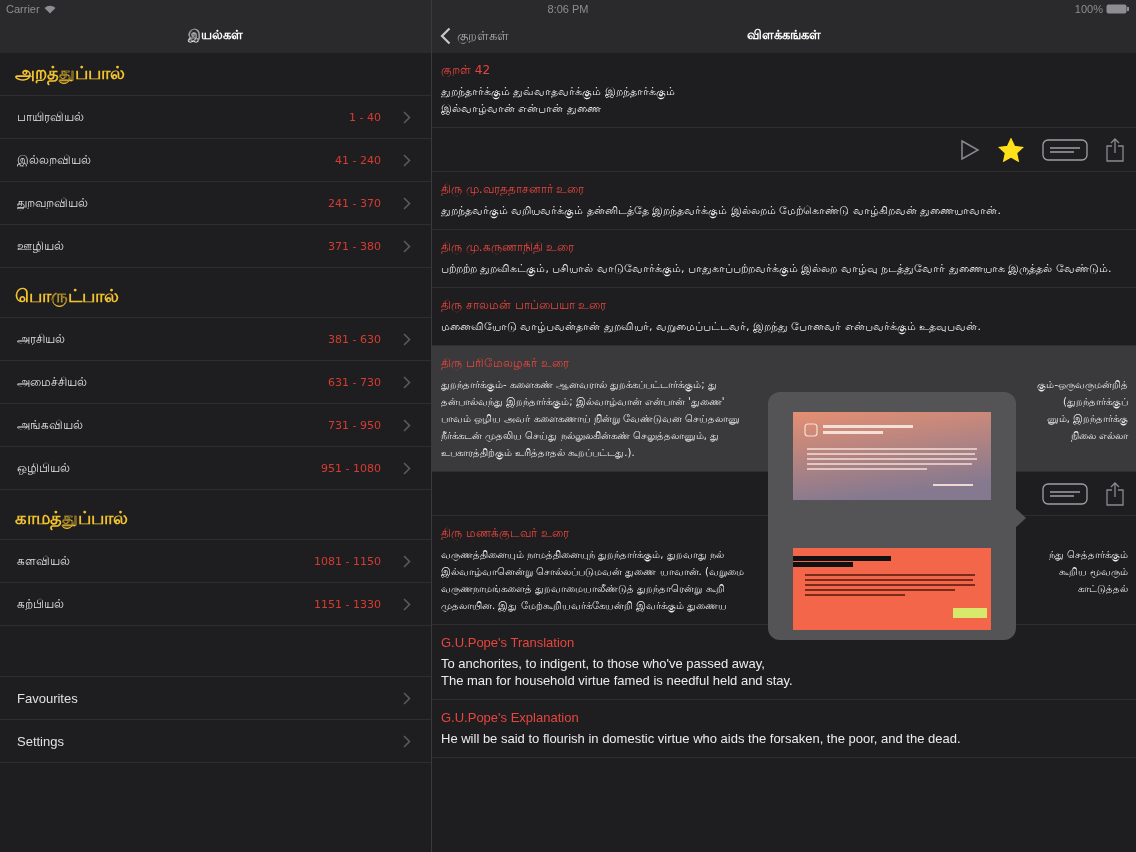 The image size is (1136, 852). Describe the element at coordinates (558, 92) in the screenshot. I see `text-line: துறந்தார்க்கும் துவ்வாதவர்க்கும் இறந்தார்க்கும்` at that location.